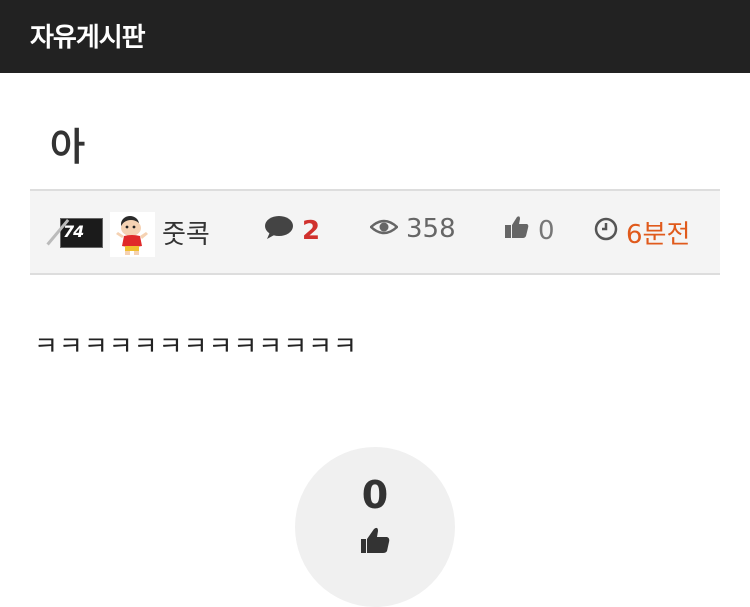  Describe the element at coordinates (311, 230) in the screenshot. I see `comment-count: 2` at that location.